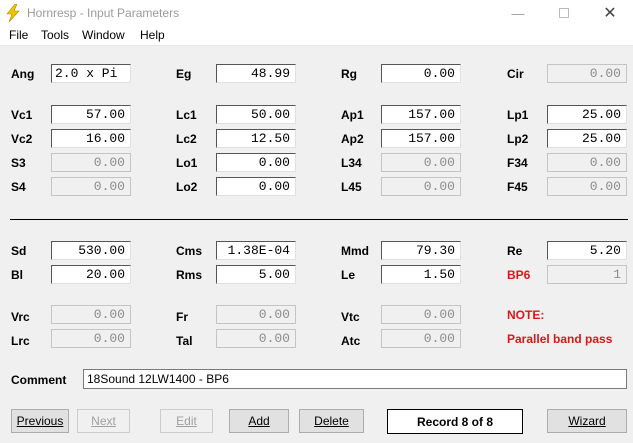 This screenshot has height=443, width=633. I want to click on ang-field: 2.0 x Pi, so click(91, 73).